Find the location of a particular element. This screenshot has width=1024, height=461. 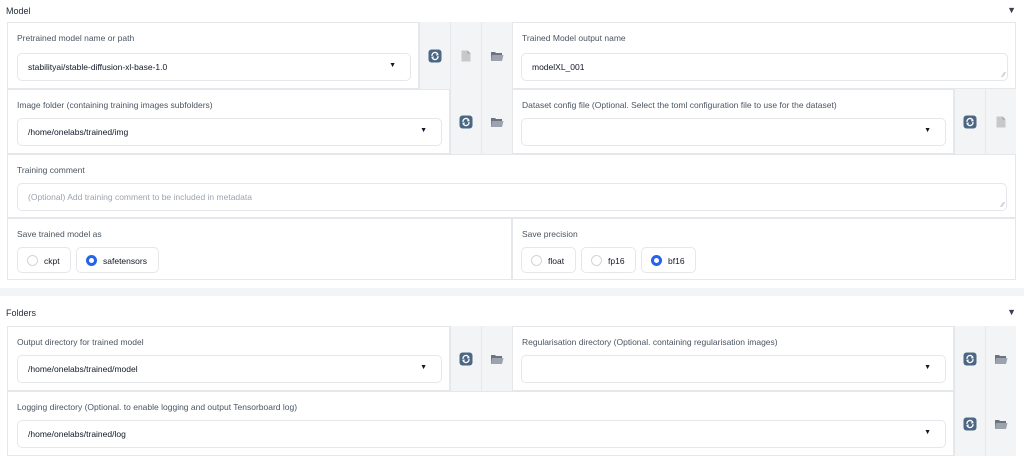

output-dir-folder-button is located at coordinates (496, 358).